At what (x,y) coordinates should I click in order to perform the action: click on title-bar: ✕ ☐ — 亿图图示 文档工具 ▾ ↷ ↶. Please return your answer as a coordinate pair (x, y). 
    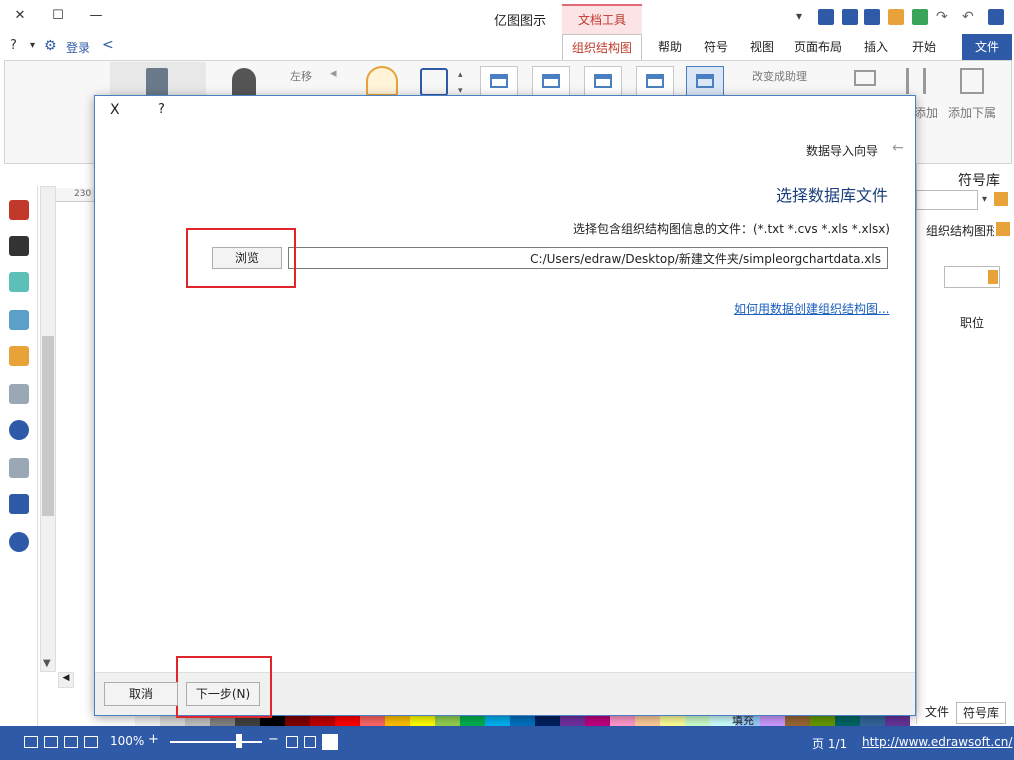
    Looking at the image, I should click on (507, 17).